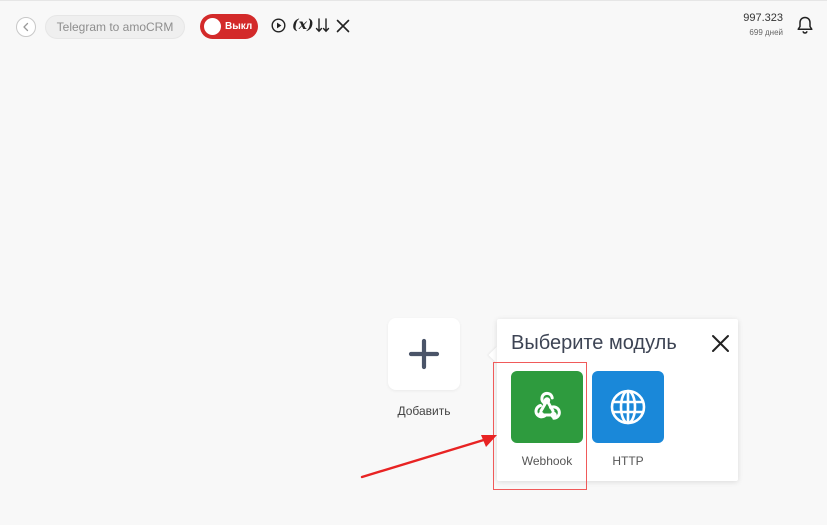 The image size is (827, 525). I want to click on scenario-toggle: Выкл, so click(229, 26).